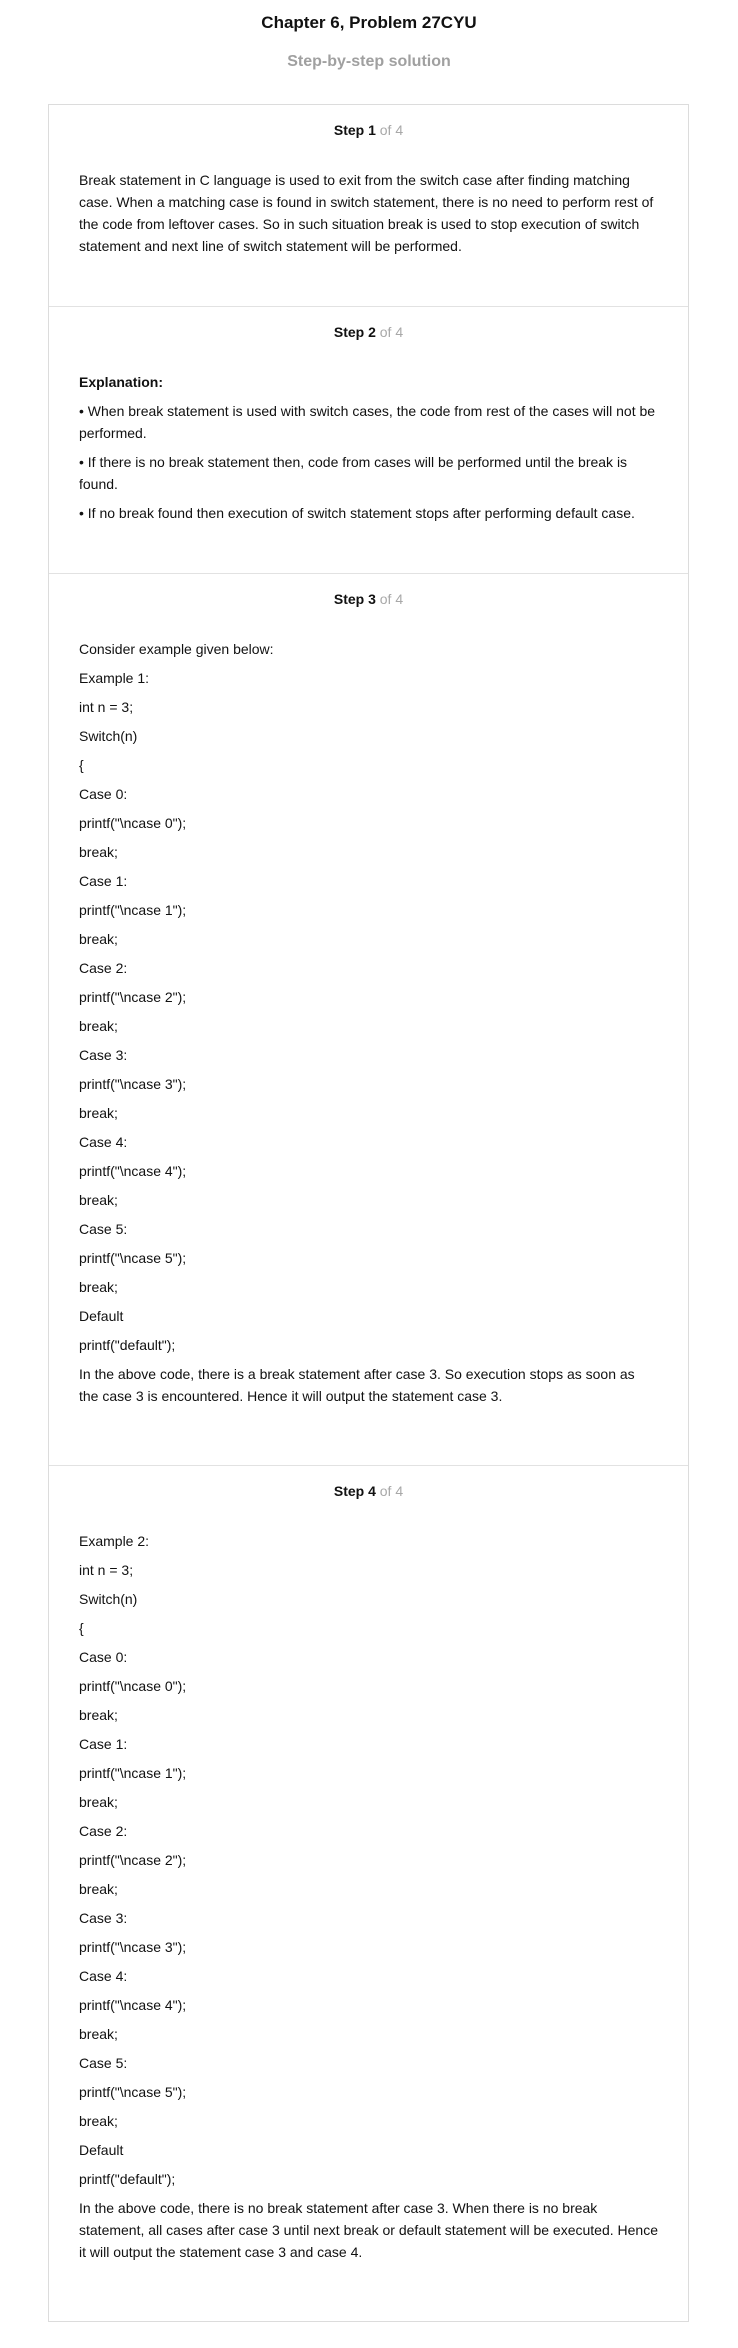  I want to click on step-number: Step 2, so click(354, 332).